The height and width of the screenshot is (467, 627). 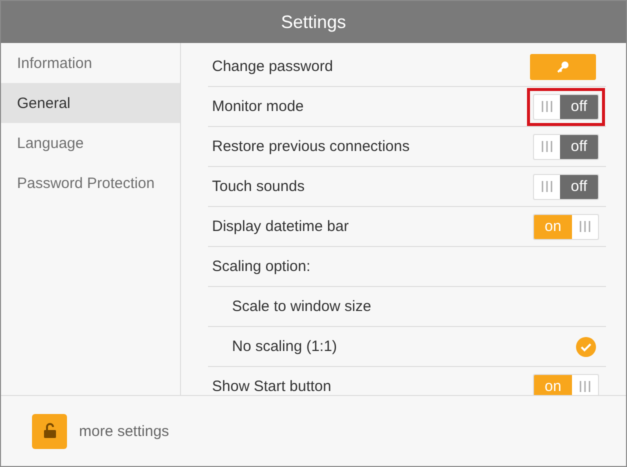 What do you see at coordinates (90, 183) in the screenshot?
I see `sidebar-item: Password Protection` at bounding box center [90, 183].